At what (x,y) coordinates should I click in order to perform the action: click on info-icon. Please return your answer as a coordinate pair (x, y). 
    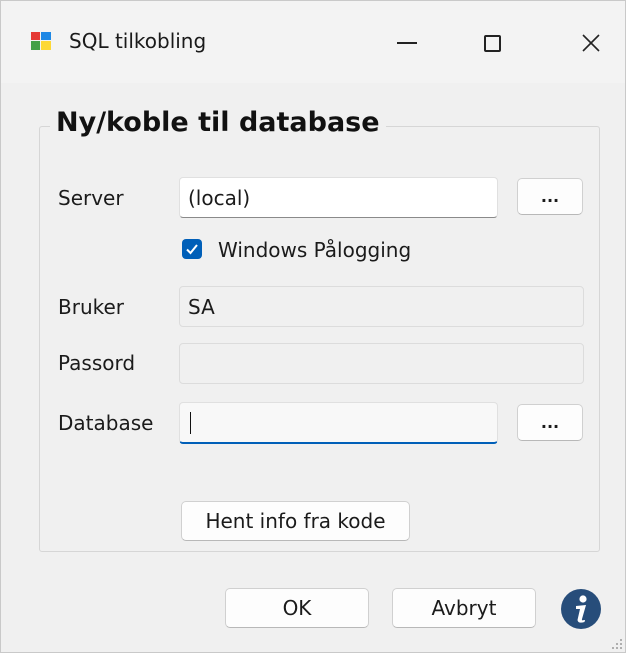
    Looking at the image, I should click on (581, 609).